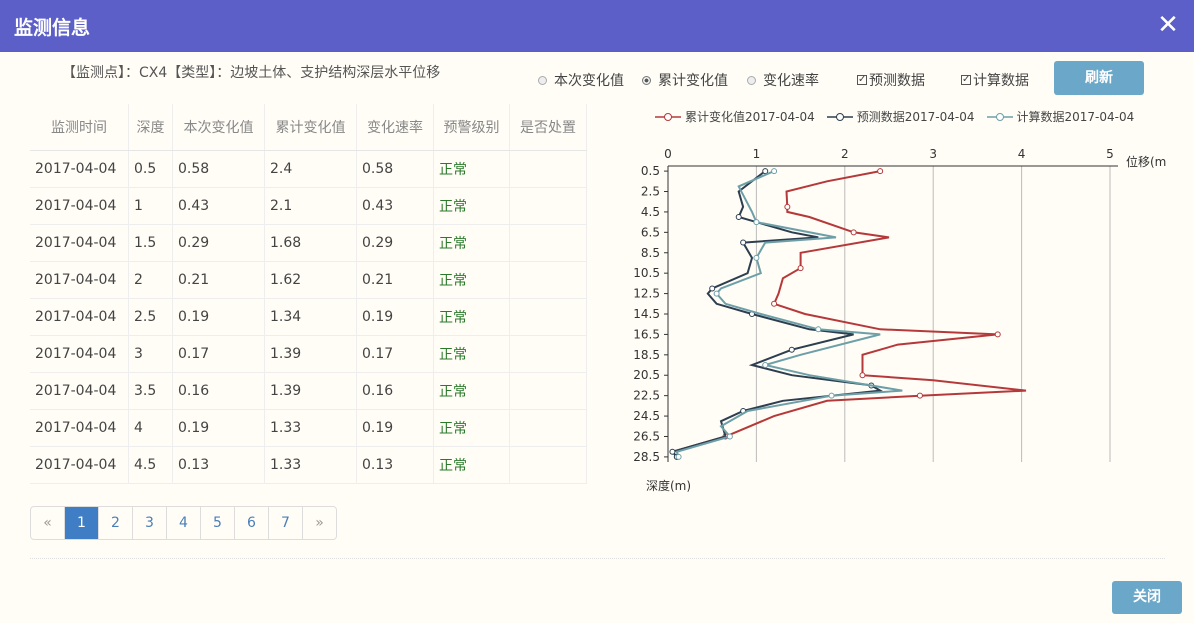 The width and height of the screenshot is (1194, 623). I want to click on pager-page-4: 4, so click(184, 523).